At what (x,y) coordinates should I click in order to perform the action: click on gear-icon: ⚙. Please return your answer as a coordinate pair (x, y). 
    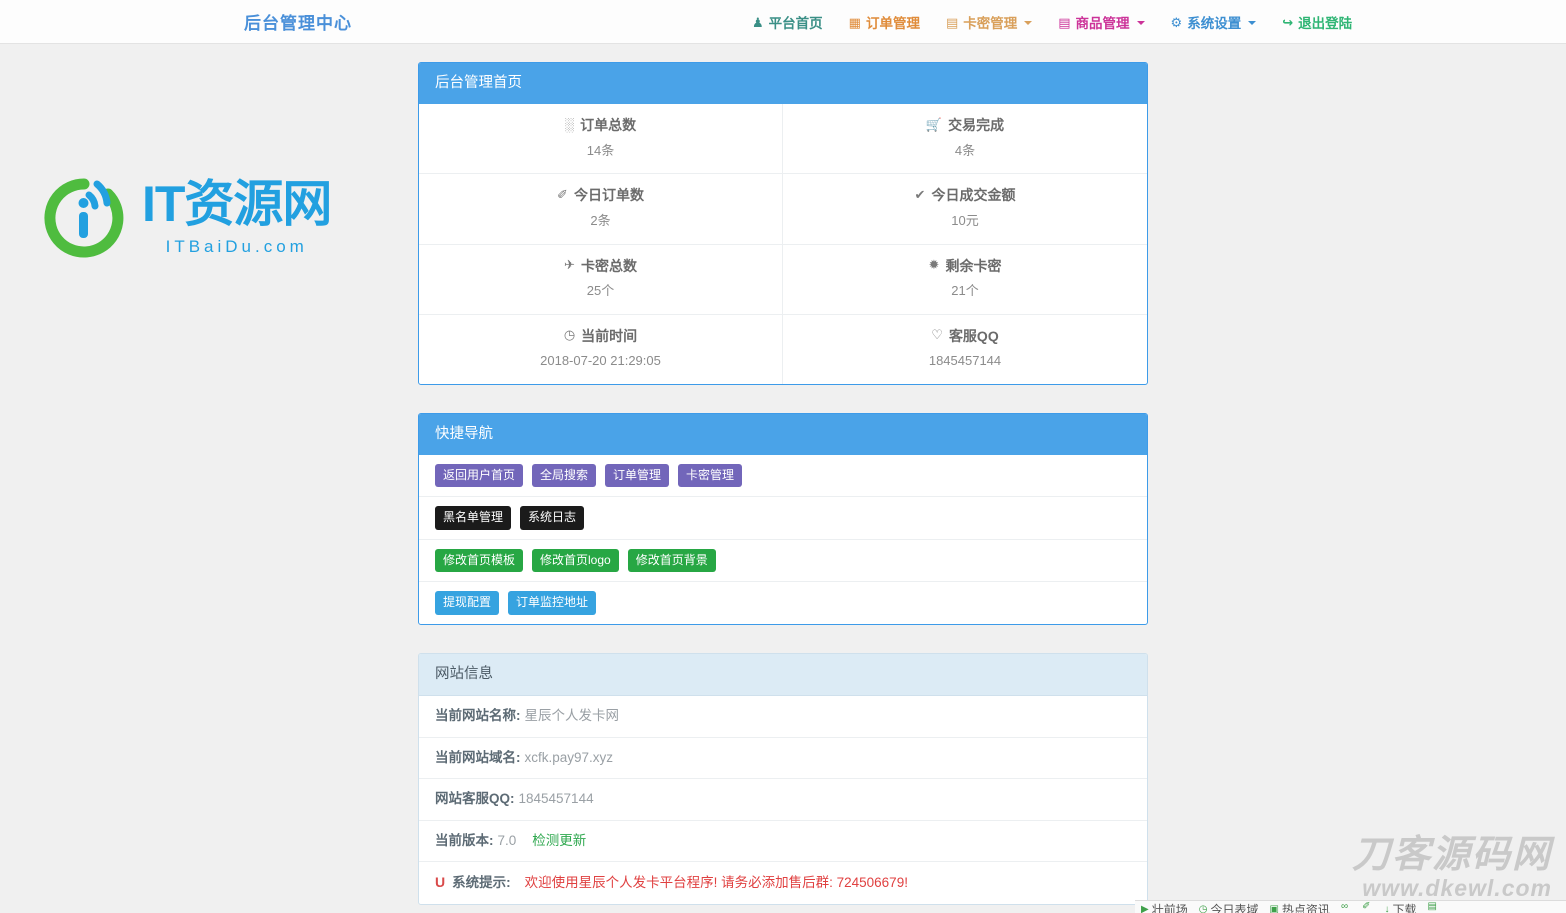
    Looking at the image, I should click on (1176, 22).